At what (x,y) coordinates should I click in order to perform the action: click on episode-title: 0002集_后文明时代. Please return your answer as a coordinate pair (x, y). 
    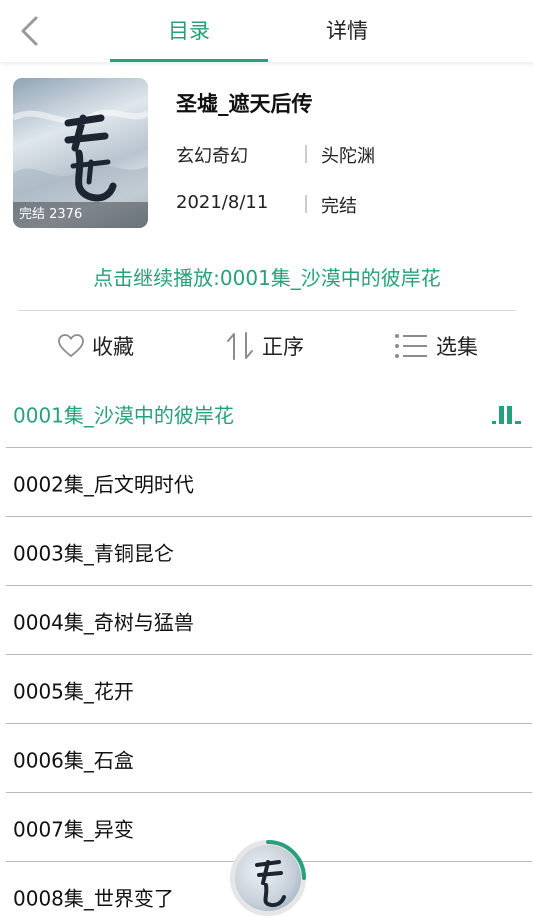
    Looking at the image, I should click on (103, 484).